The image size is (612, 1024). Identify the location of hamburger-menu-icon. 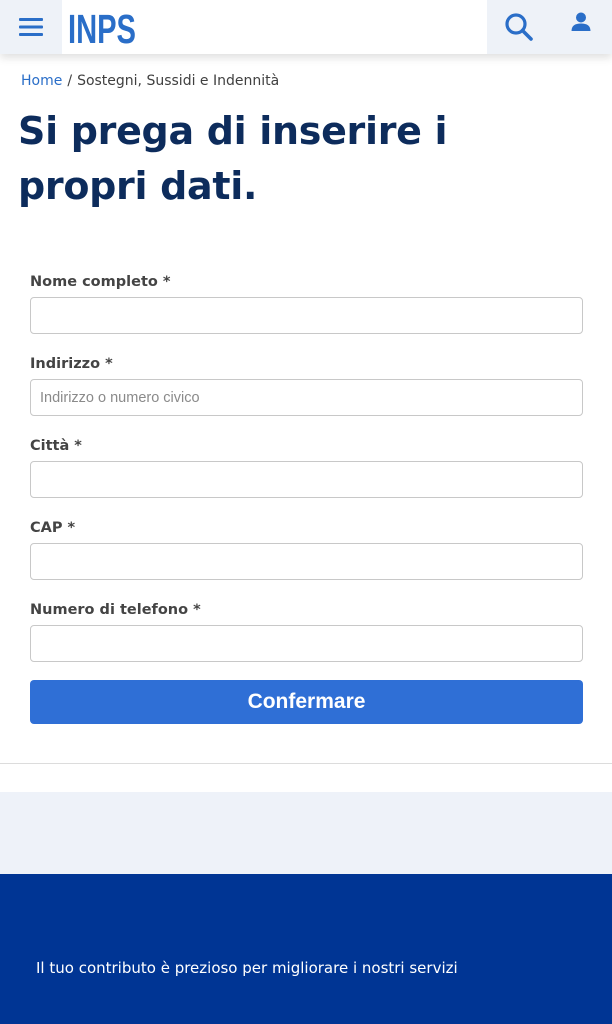
(31, 27).